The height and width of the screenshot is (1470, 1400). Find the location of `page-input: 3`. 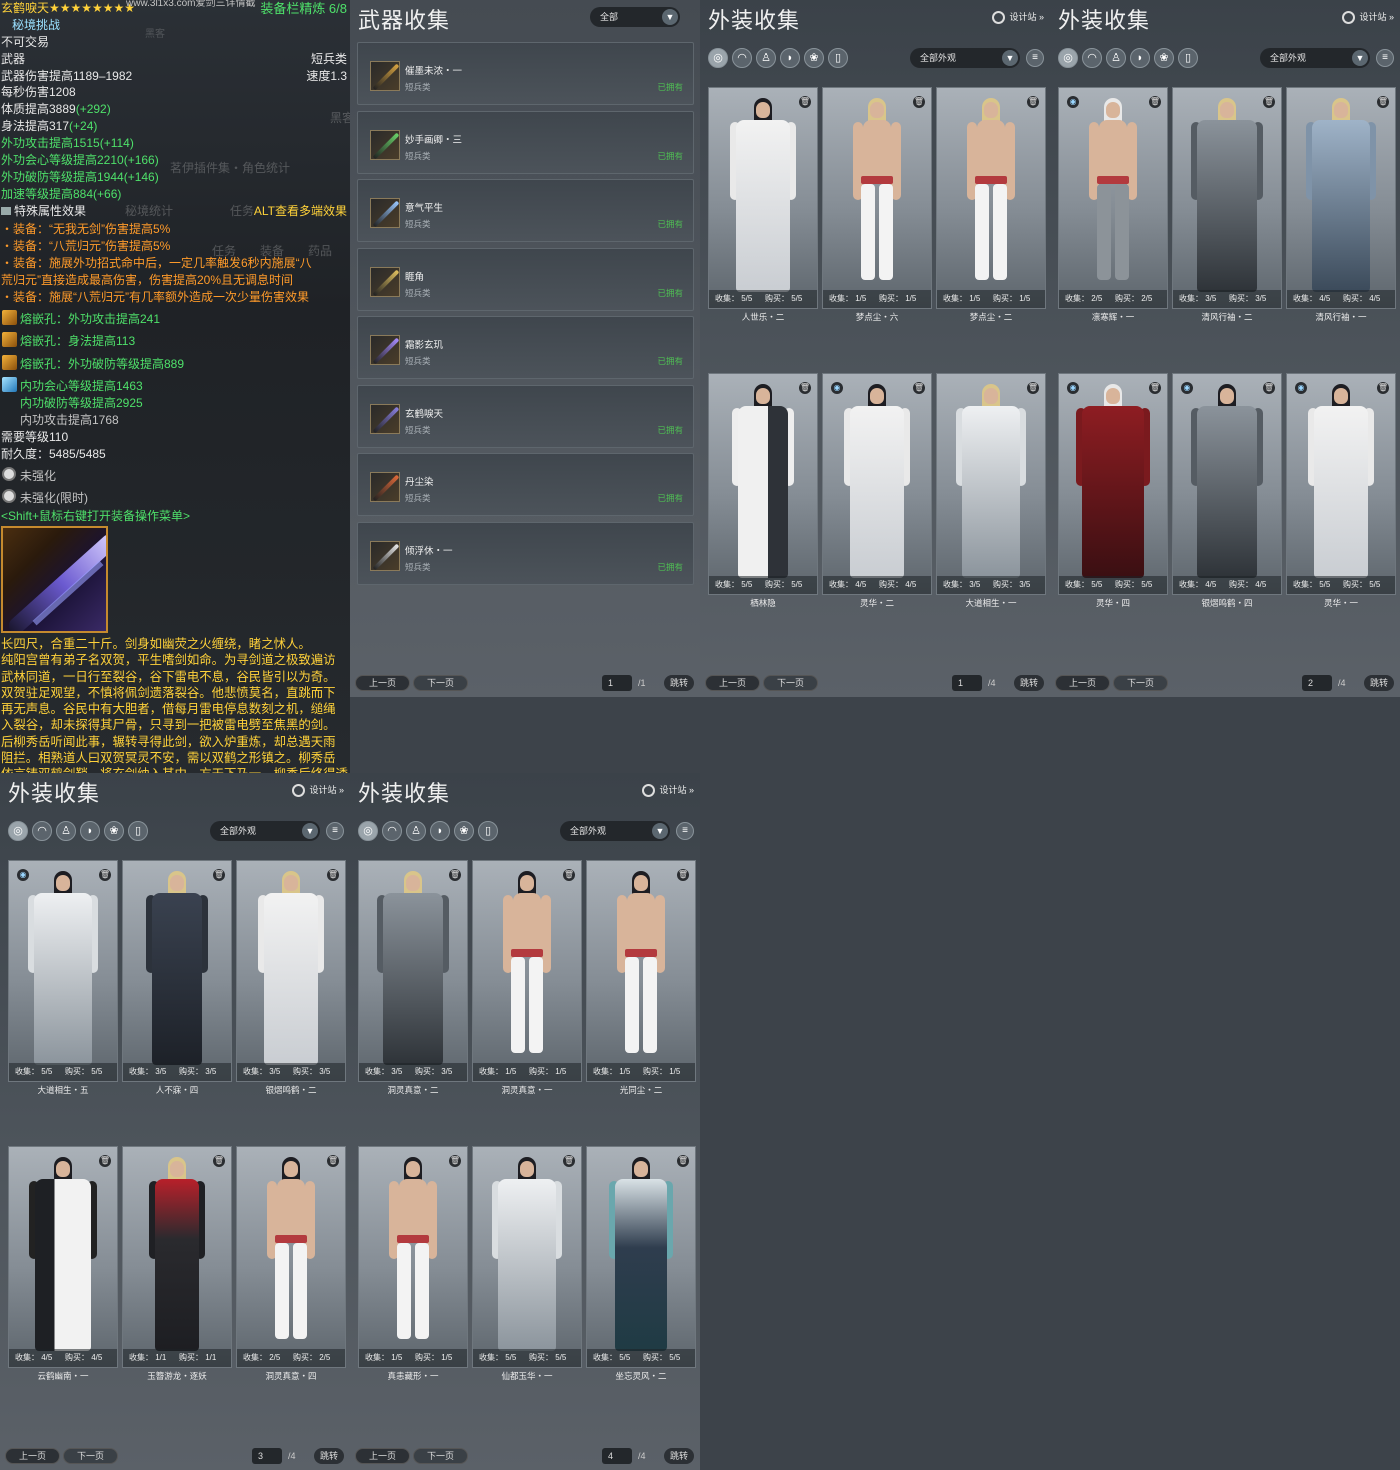

page-input: 3 is located at coordinates (267, 1456).